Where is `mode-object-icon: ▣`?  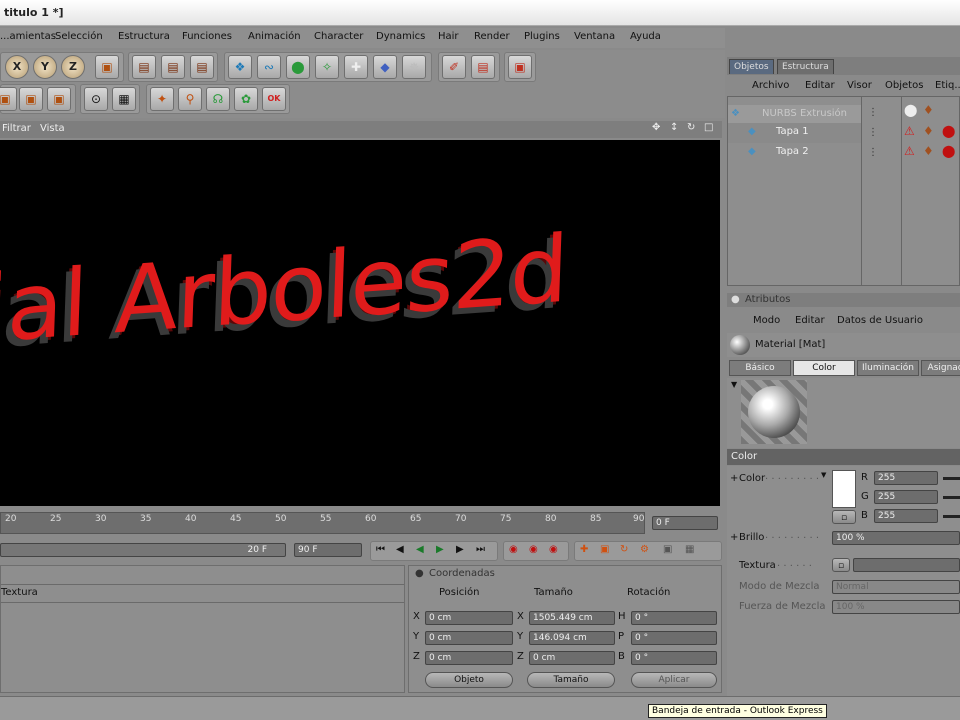
mode-object-icon: ▣ is located at coordinates (31, 99).